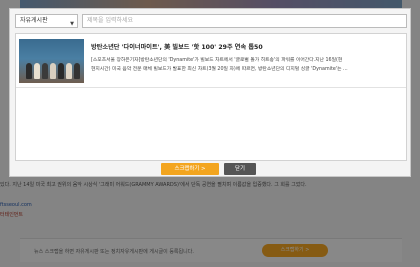 The width and height of the screenshot is (420, 267). I want to click on article-title: 방탄소년단 '다이너마이트', 美 빌보드 '핫 100' 29주 연속 톱50, so click(177, 46).